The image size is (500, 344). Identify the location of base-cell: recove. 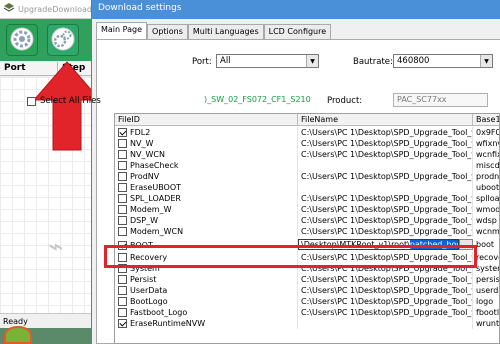
(487, 257).